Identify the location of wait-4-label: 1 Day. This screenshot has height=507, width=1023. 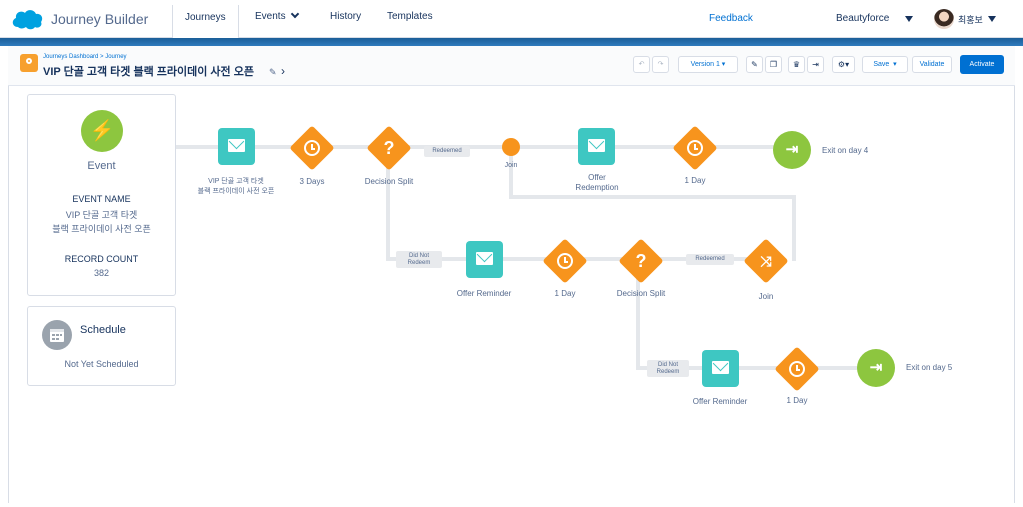
(797, 400).